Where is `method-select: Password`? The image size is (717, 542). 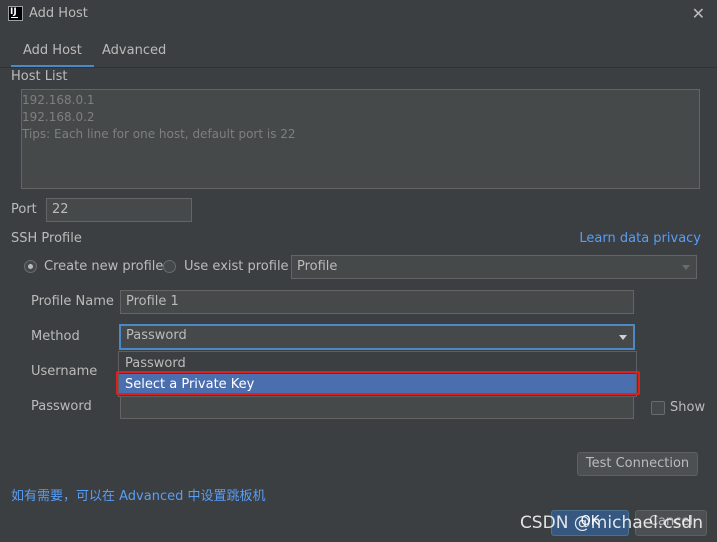
method-select: Password is located at coordinates (377, 337).